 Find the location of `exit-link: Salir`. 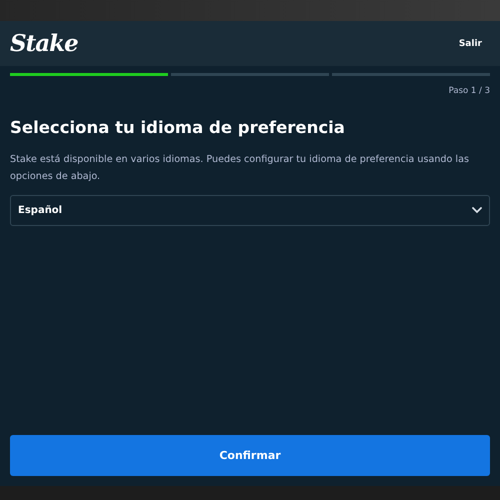

exit-link: Salir is located at coordinates (470, 43).